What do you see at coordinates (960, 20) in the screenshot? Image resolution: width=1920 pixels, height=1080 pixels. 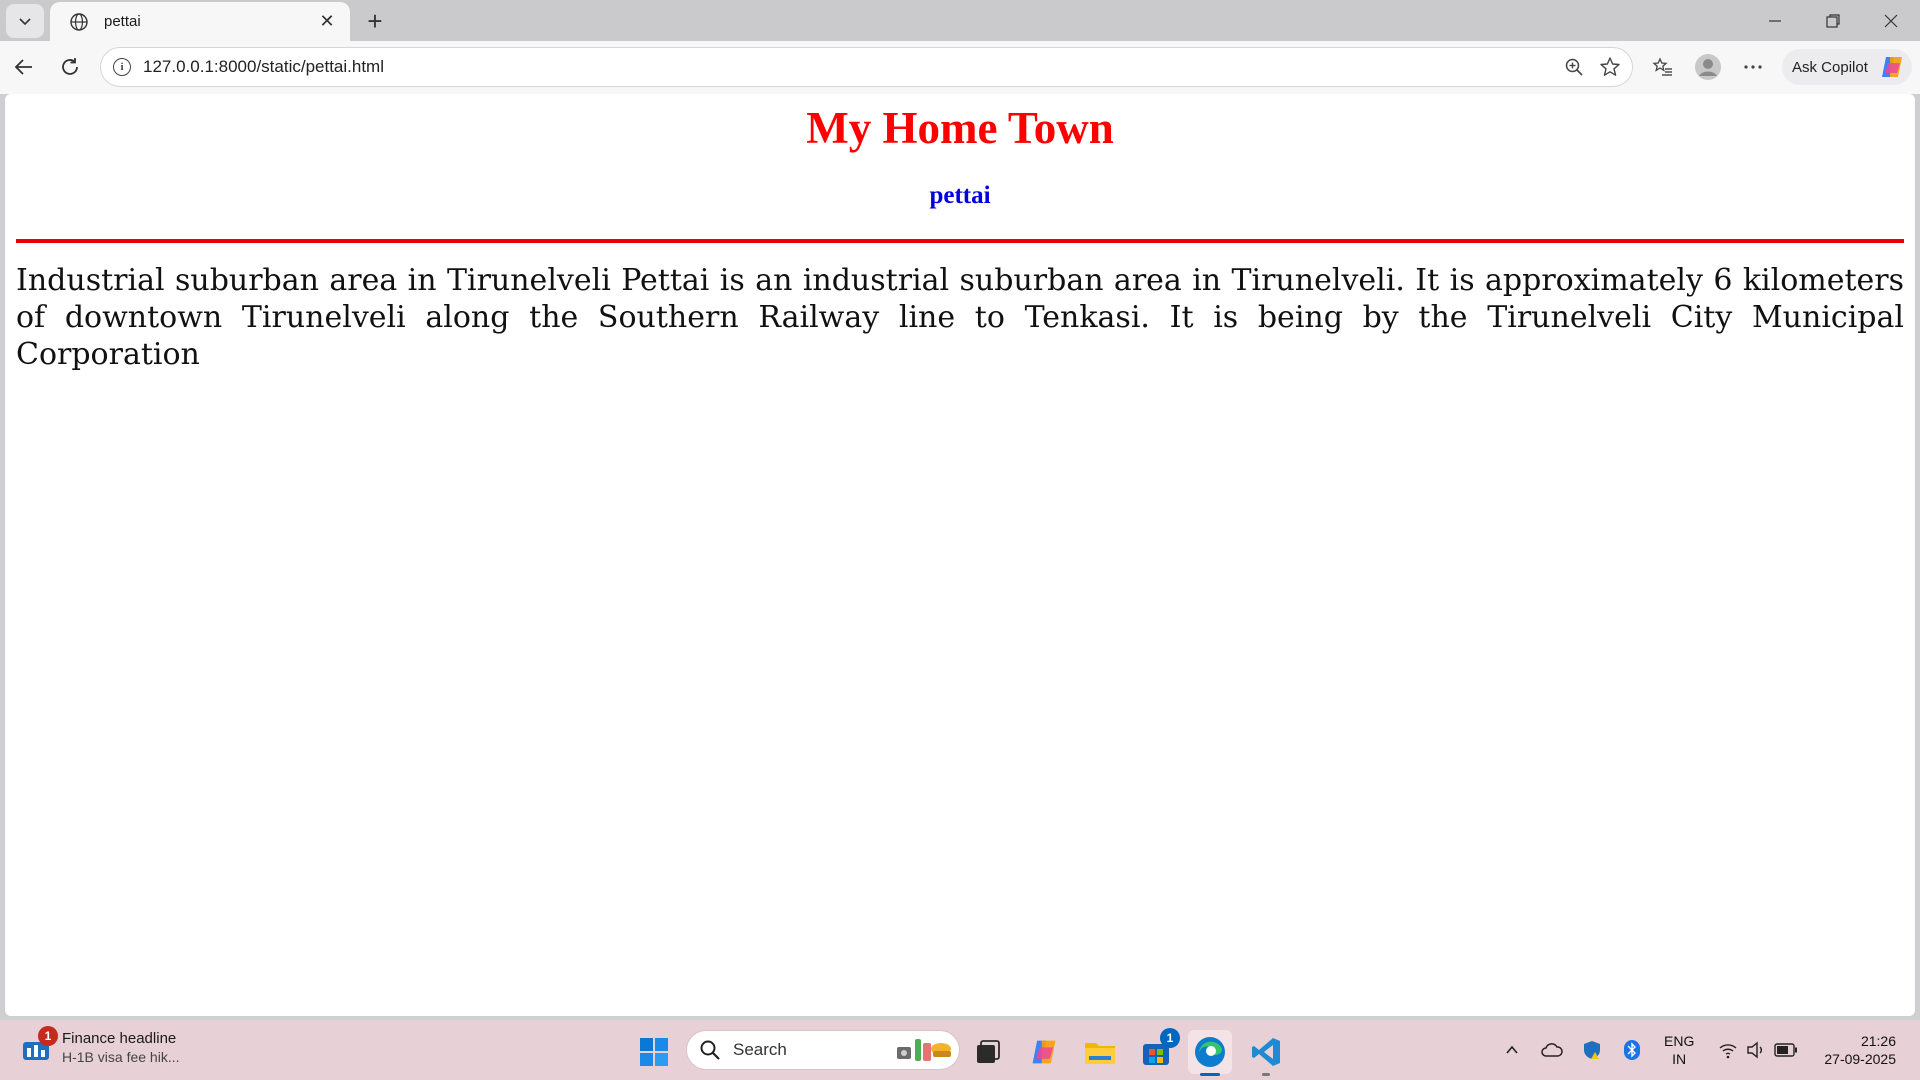 I see `tab-strip: pettai ✕ +` at bounding box center [960, 20].